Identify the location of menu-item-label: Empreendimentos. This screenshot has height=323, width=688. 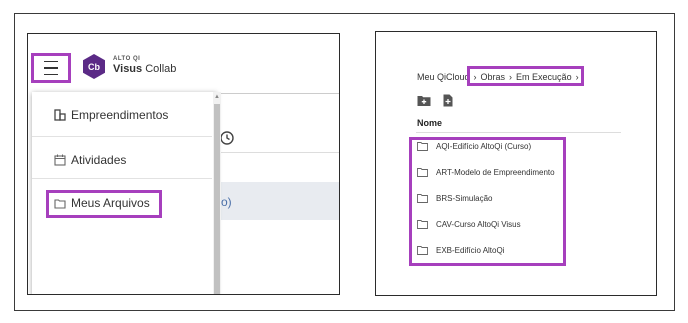
(120, 115).